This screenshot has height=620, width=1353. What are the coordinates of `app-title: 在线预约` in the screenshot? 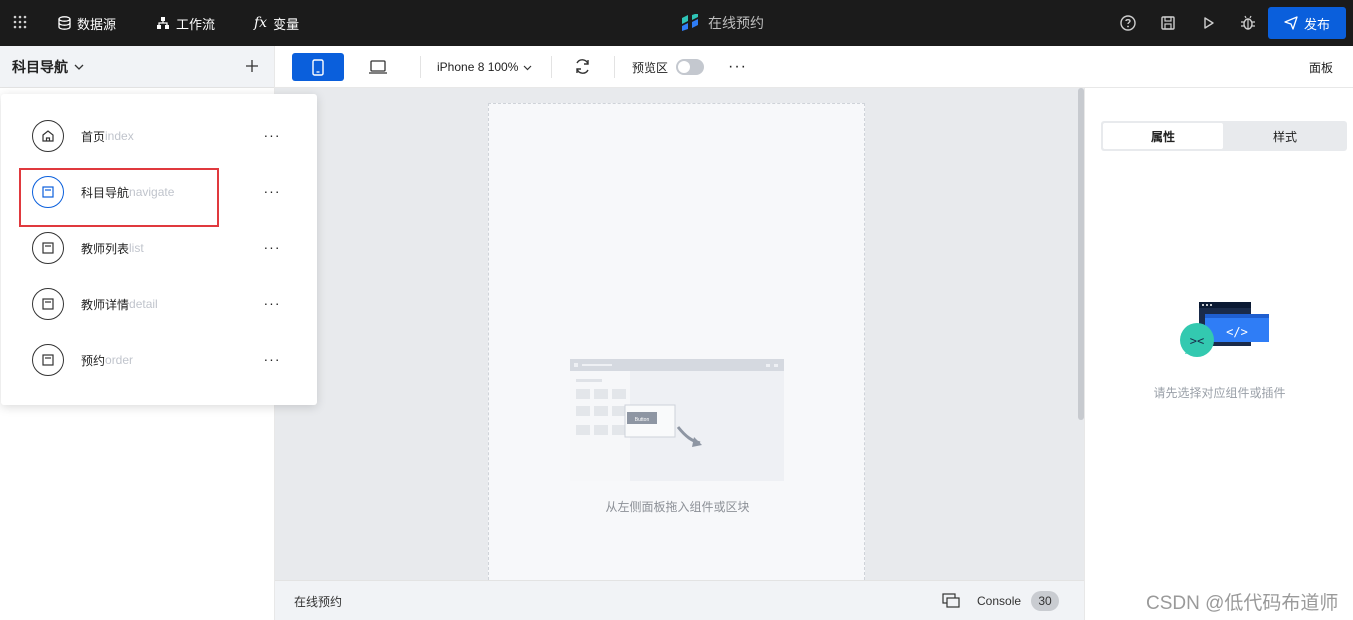 It's located at (722, 23).